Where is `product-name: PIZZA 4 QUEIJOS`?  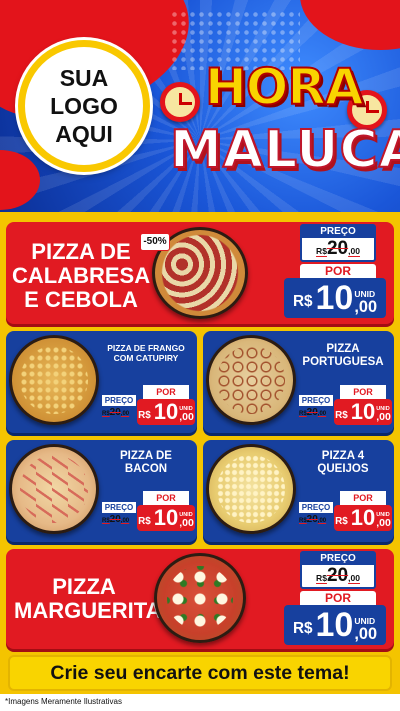
product-name: PIZZA 4 QUEIJOS is located at coordinates (343, 462).